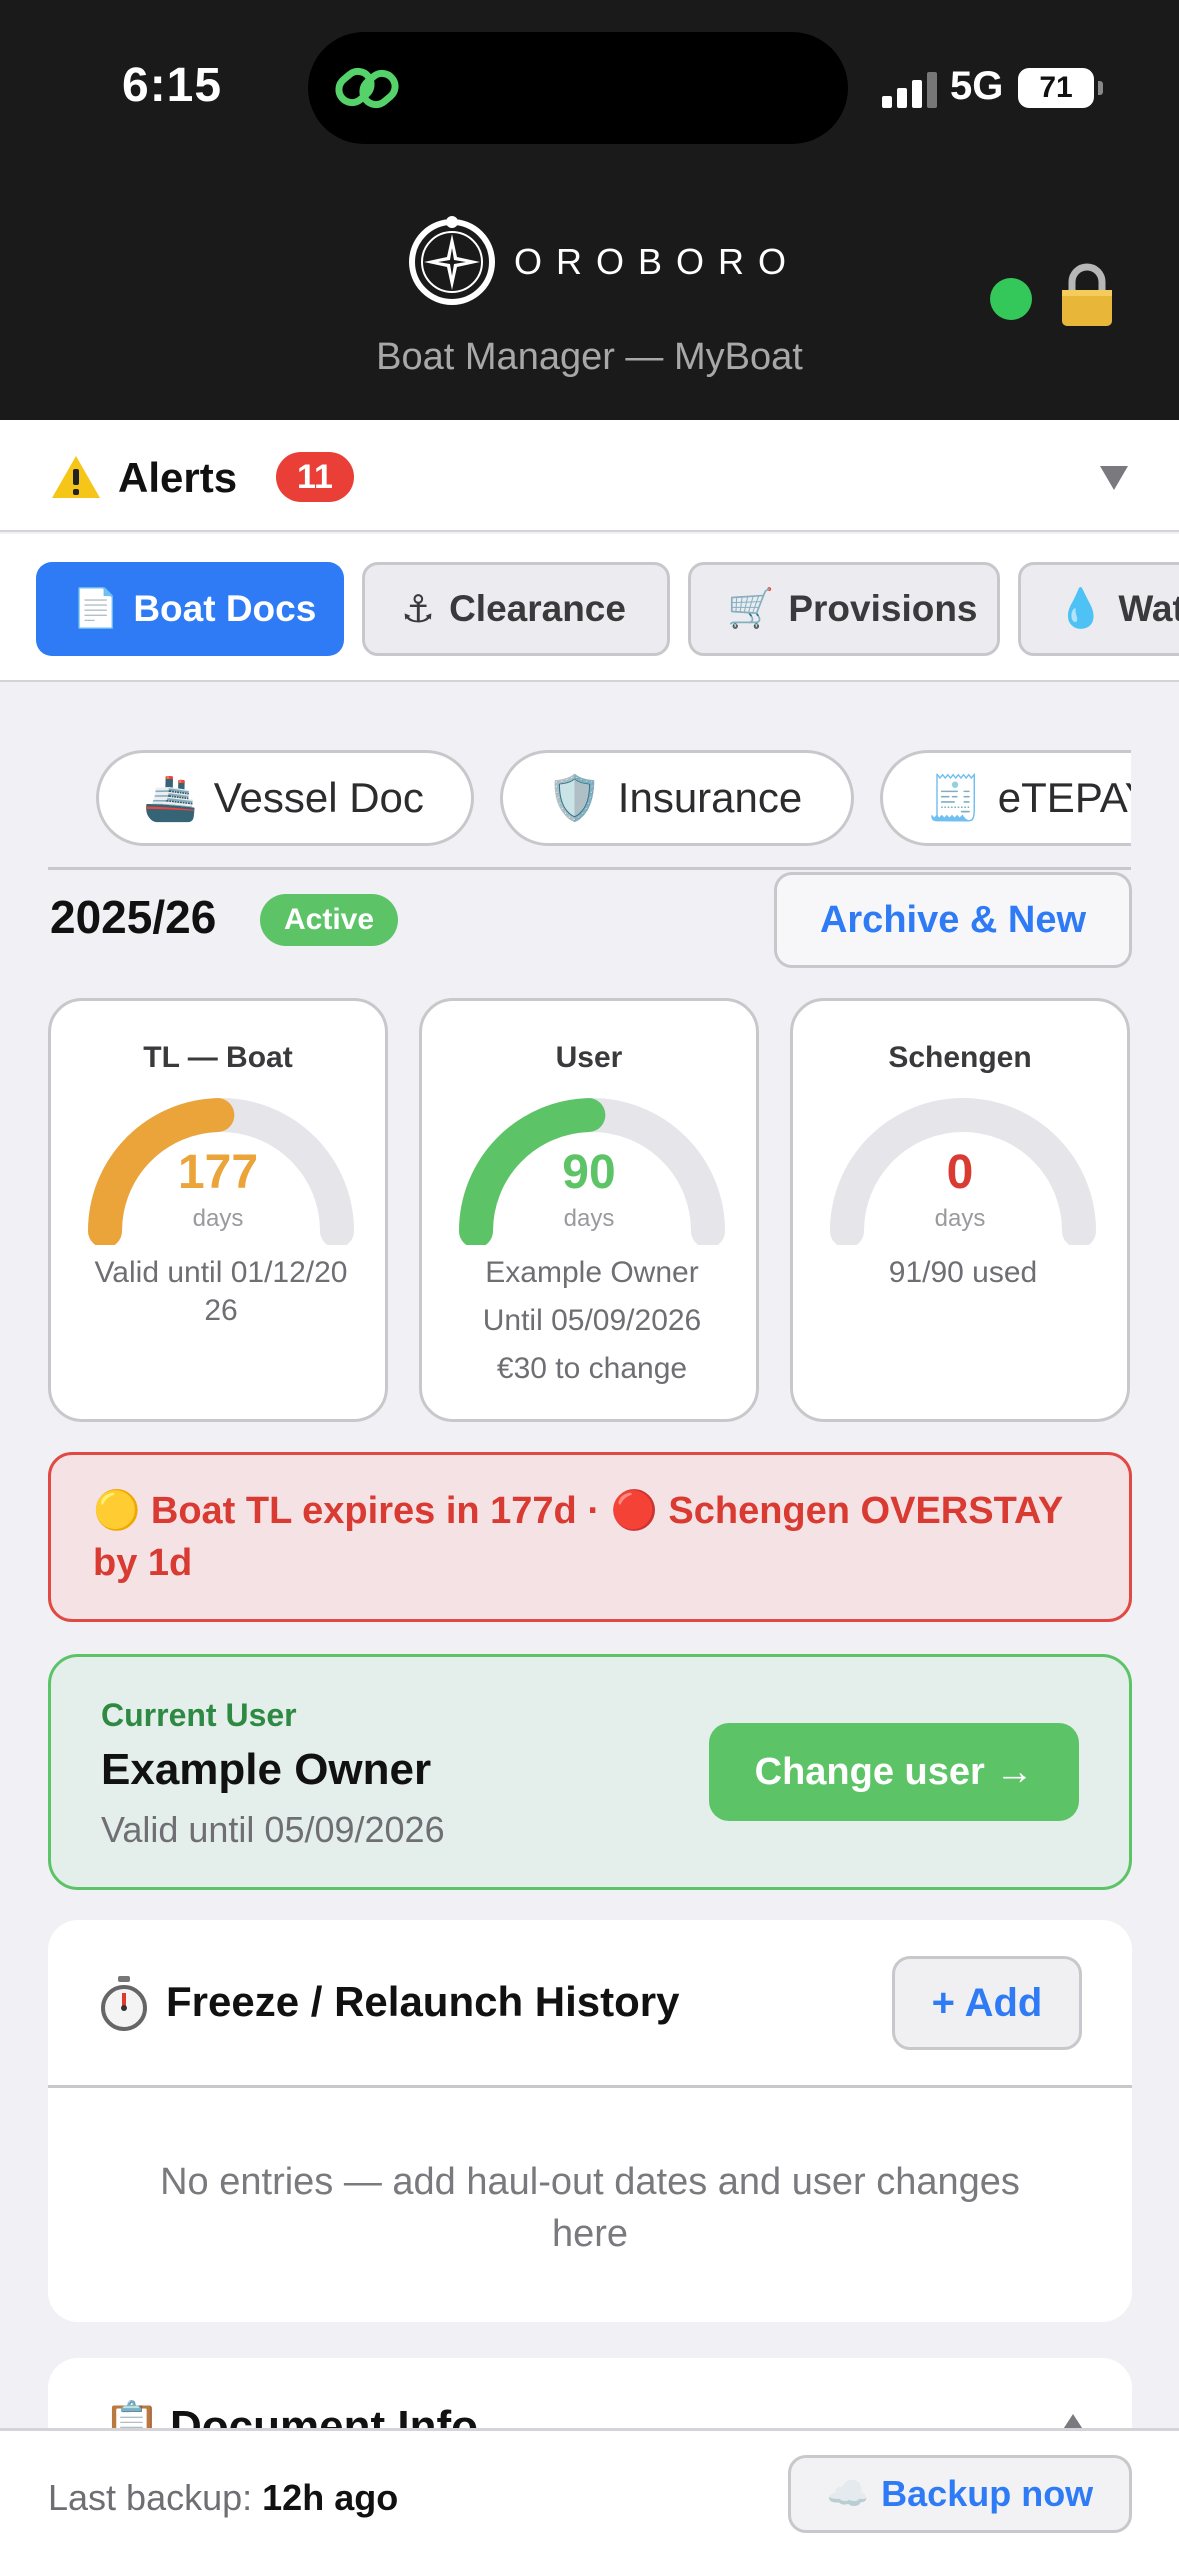  Describe the element at coordinates (589, 357) in the screenshot. I see `app-subtitle: Boat Manager — MyBoat` at that location.